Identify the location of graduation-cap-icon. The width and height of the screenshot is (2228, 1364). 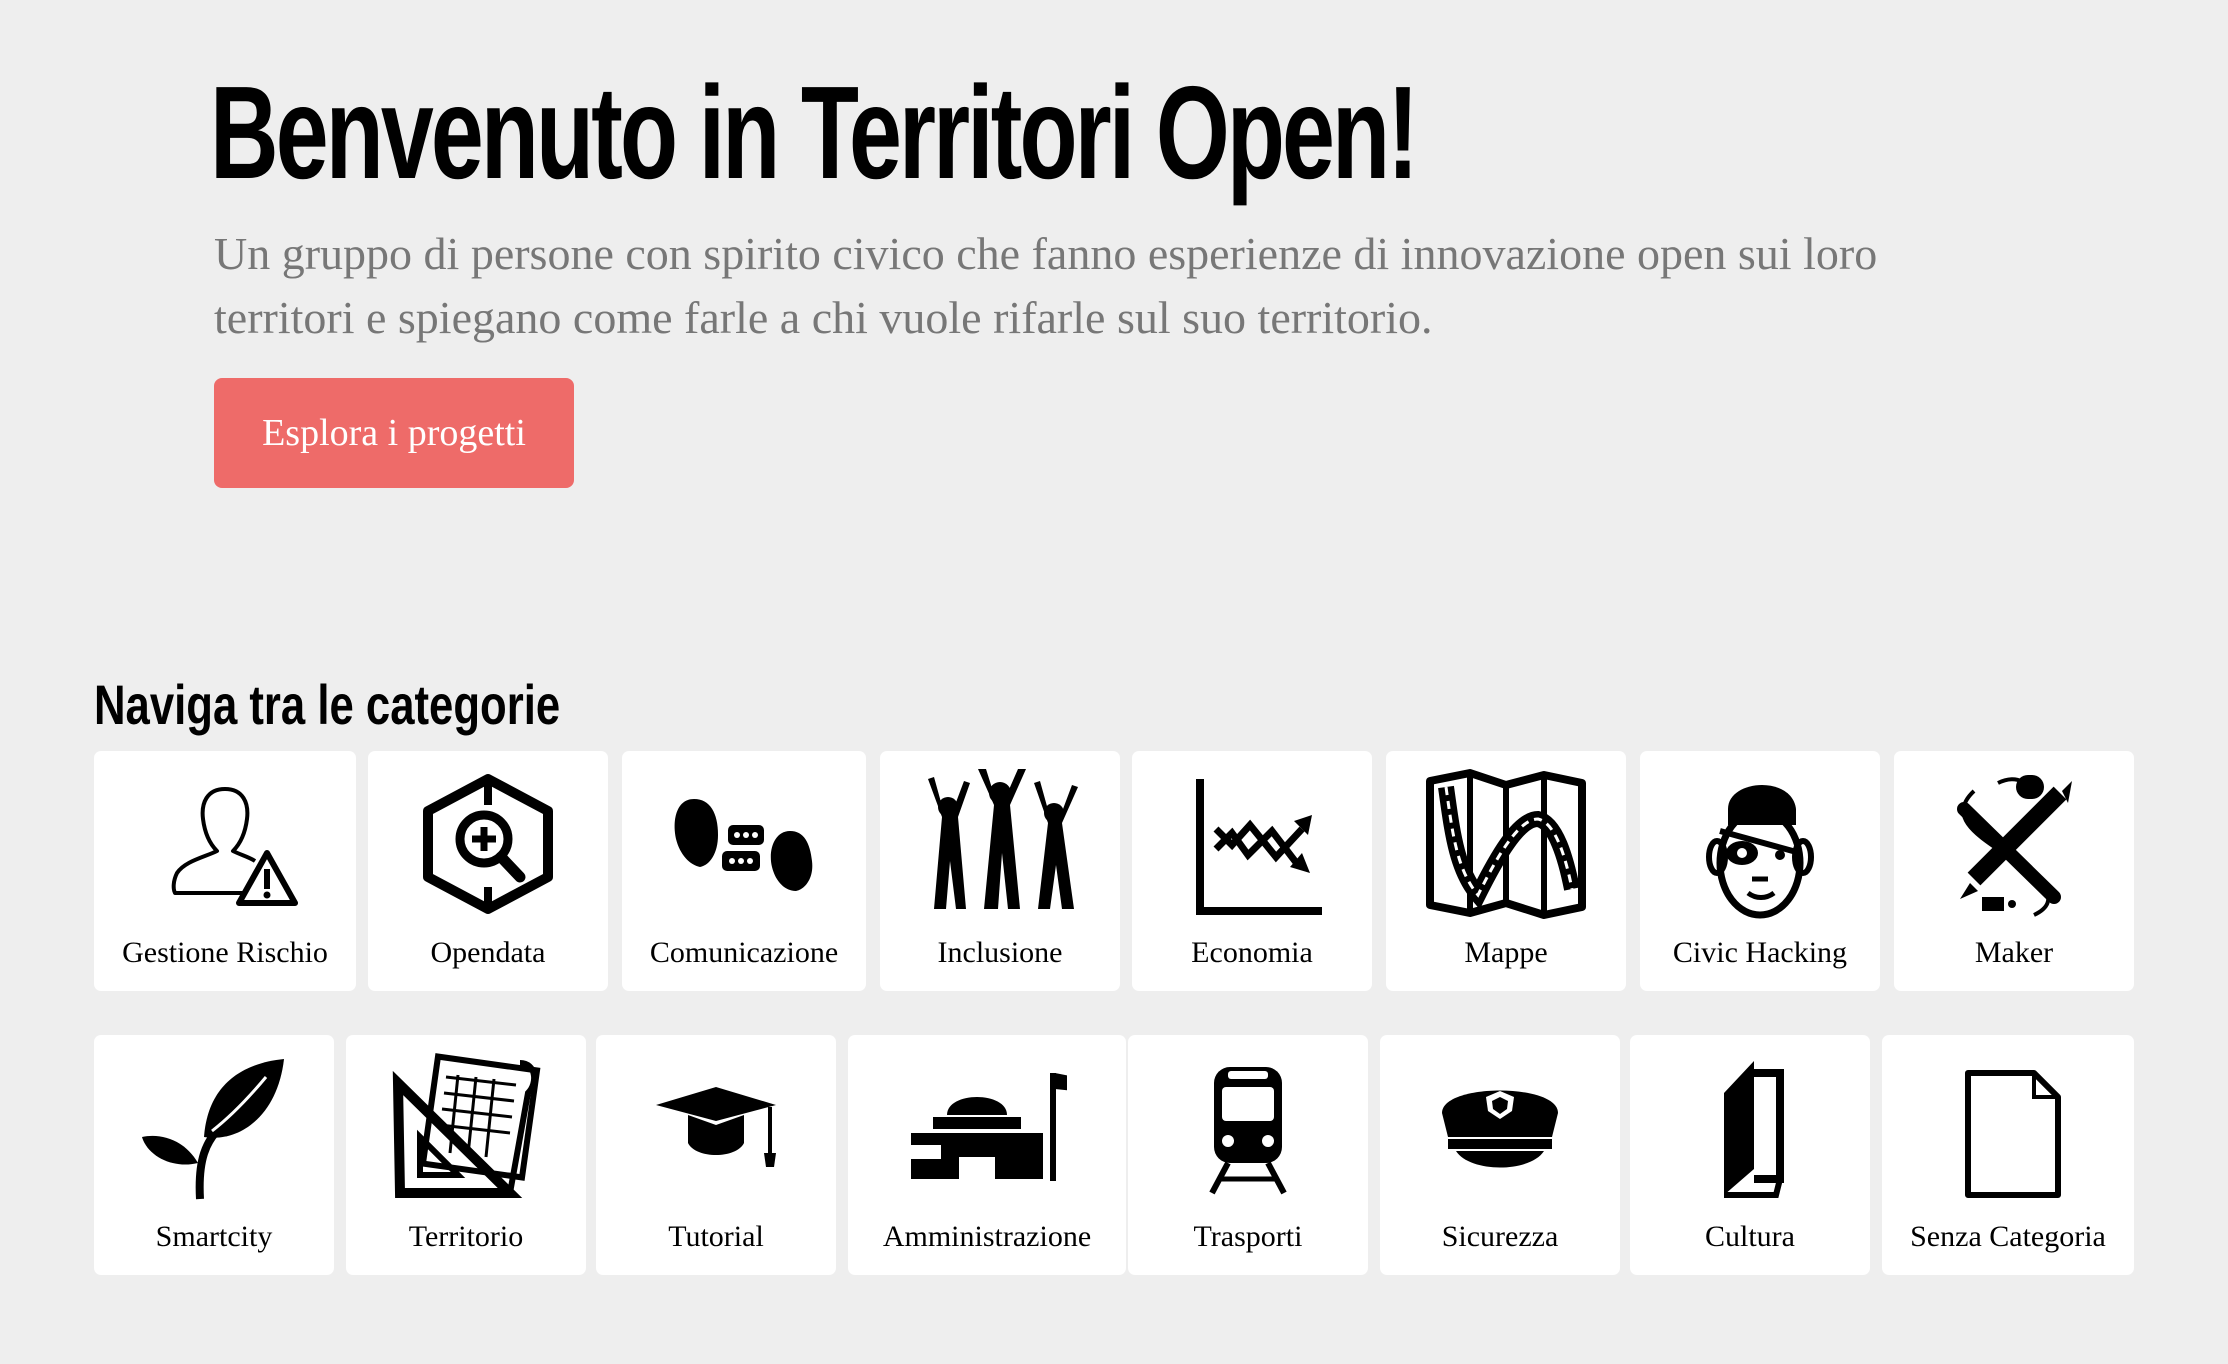
(716, 1128).